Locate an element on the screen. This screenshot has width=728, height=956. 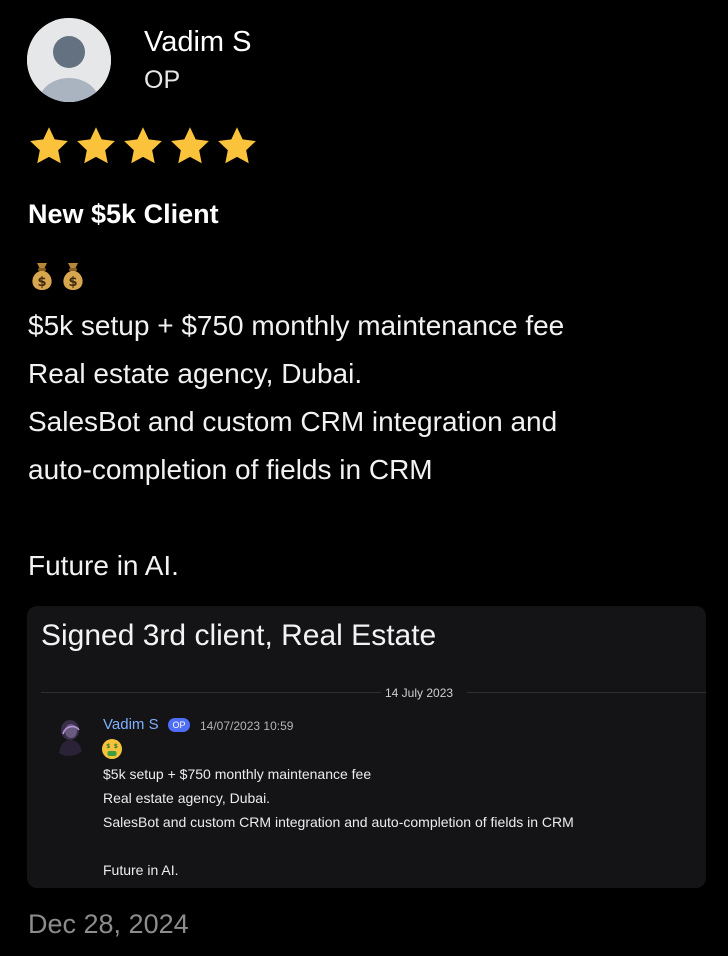
author-name: Vadim S is located at coordinates (197, 42).